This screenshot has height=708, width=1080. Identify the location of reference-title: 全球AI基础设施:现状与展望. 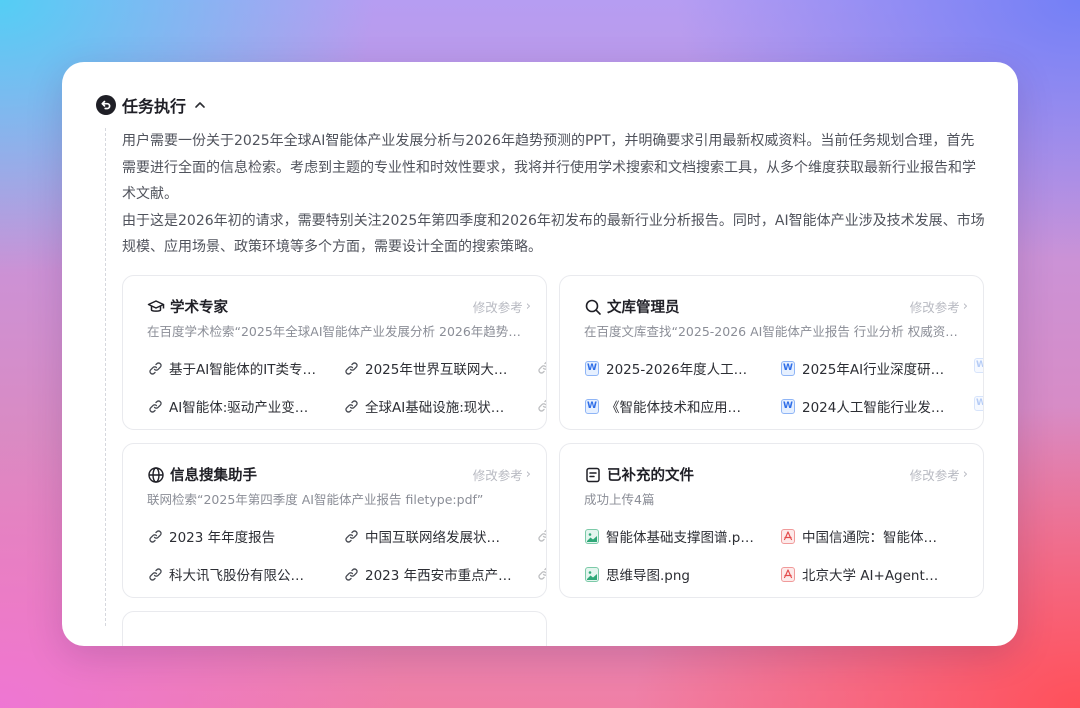
(439, 408).